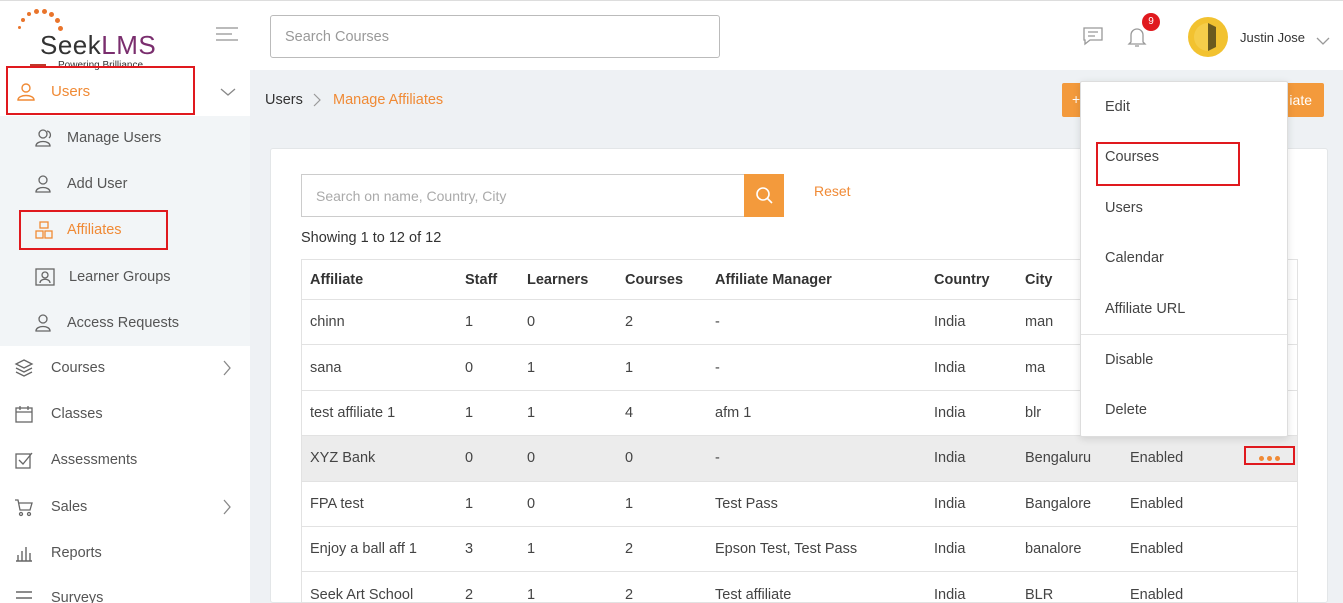 This screenshot has height=603, width=1343. Describe the element at coordinates (832, 191) in the screenshot. I see `reset-link: Reset` at that location.